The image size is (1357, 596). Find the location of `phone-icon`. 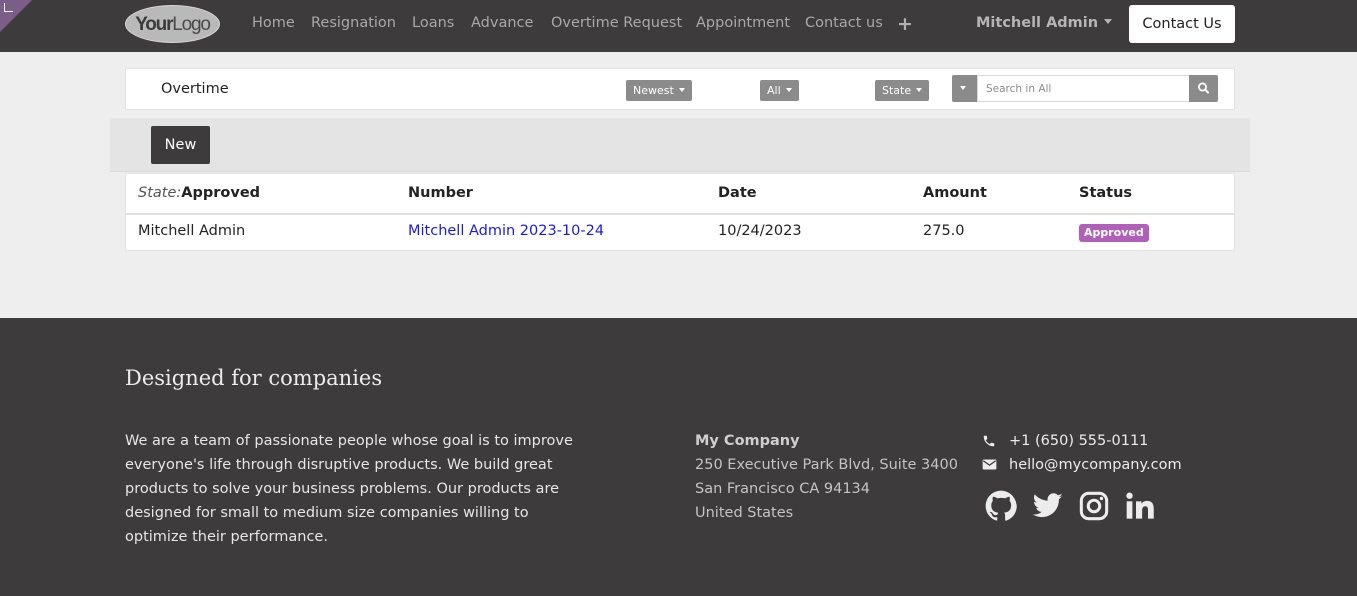

phone-icon is located at coordinates (989, 441).